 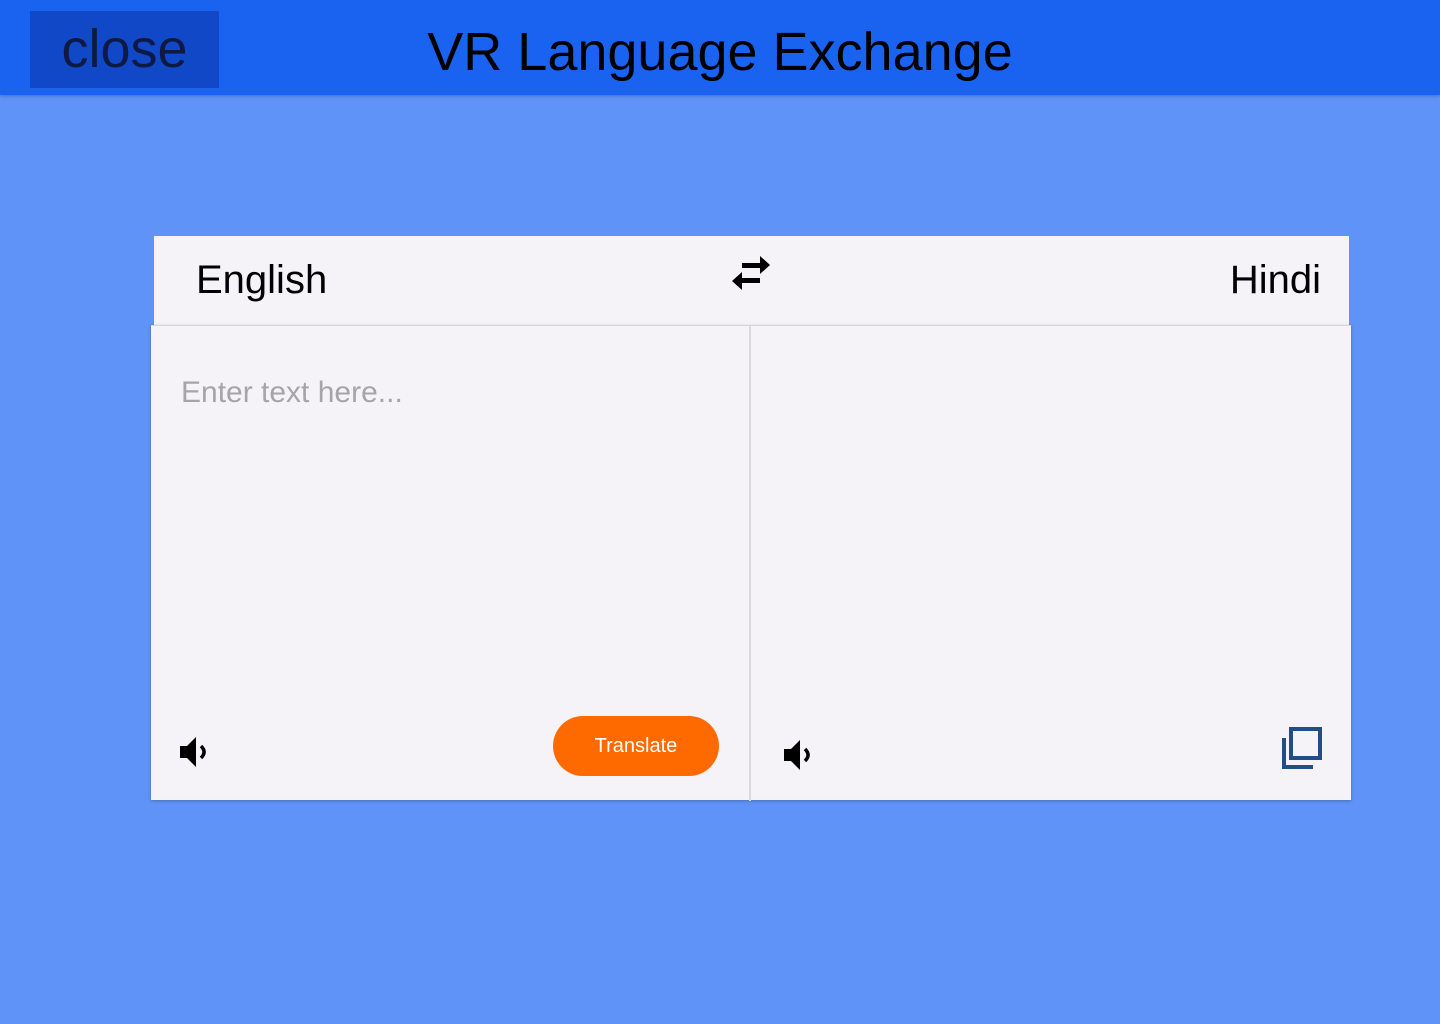 What do you see at coordinates (1051, 516) in the screenshot?
I see `translated-text-output` at bounding box center [1051, 516].